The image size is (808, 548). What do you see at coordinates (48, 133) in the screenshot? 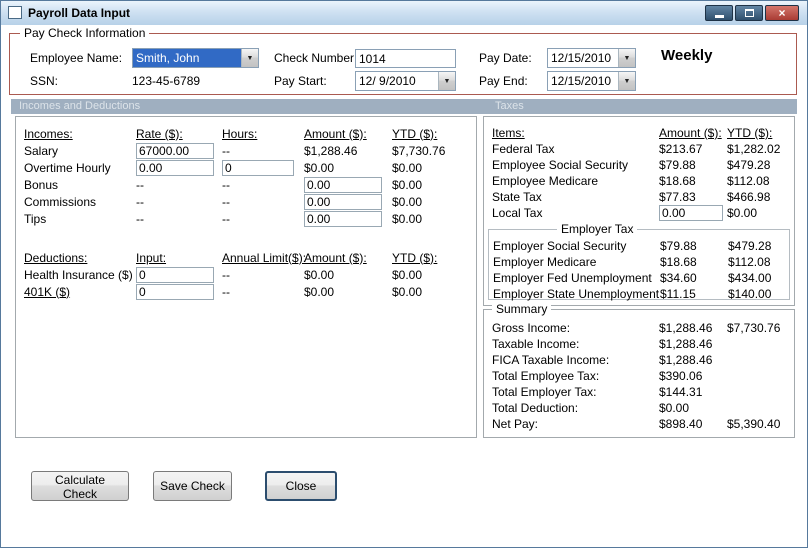
I see `col-header-incomes: Incomes:` at bounding box center [48, 133].